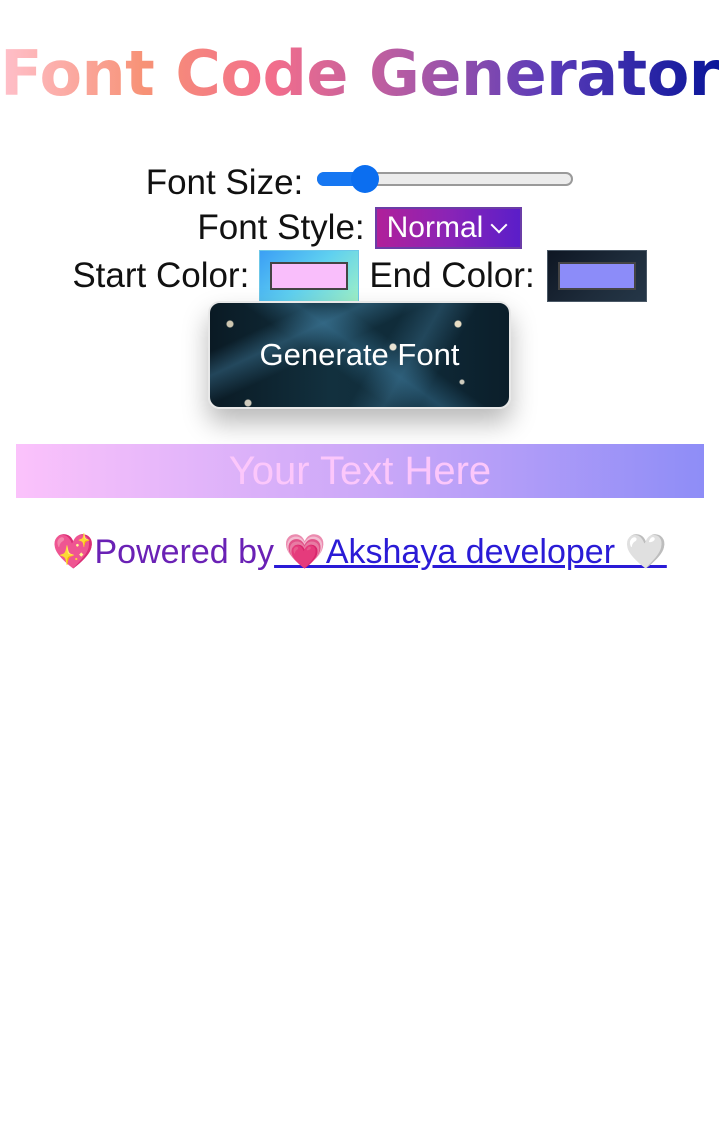 The width and height of the screenshot is (719, 1133). I want to click on footer: 💖Powered by 💗Akshaya developer 🤍, so click(359, 552).